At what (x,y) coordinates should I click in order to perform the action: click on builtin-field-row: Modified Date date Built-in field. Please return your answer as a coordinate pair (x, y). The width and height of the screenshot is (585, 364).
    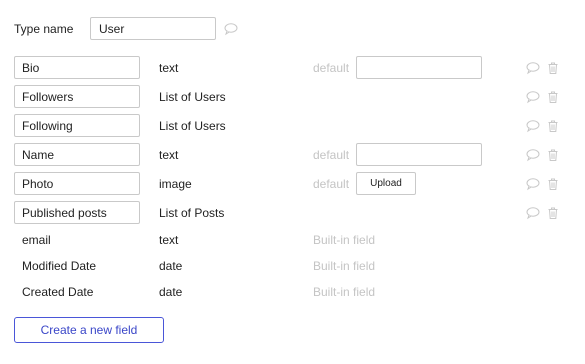
    Looking at the image, I should click on (294, 266).